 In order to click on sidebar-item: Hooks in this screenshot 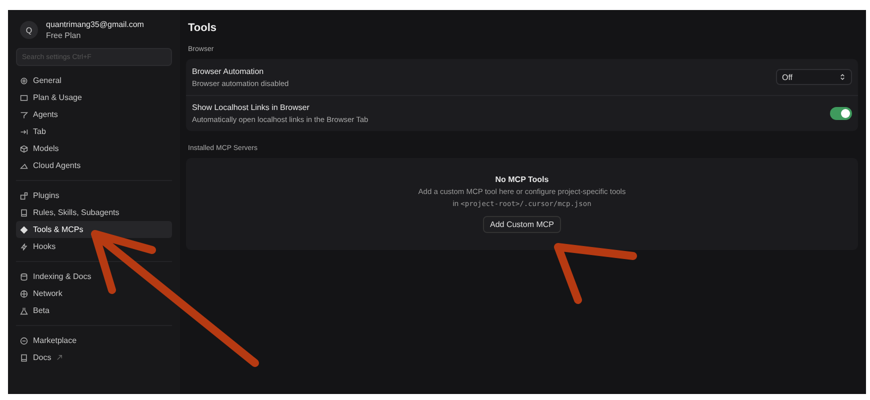, I will do `click(94, 246)`.